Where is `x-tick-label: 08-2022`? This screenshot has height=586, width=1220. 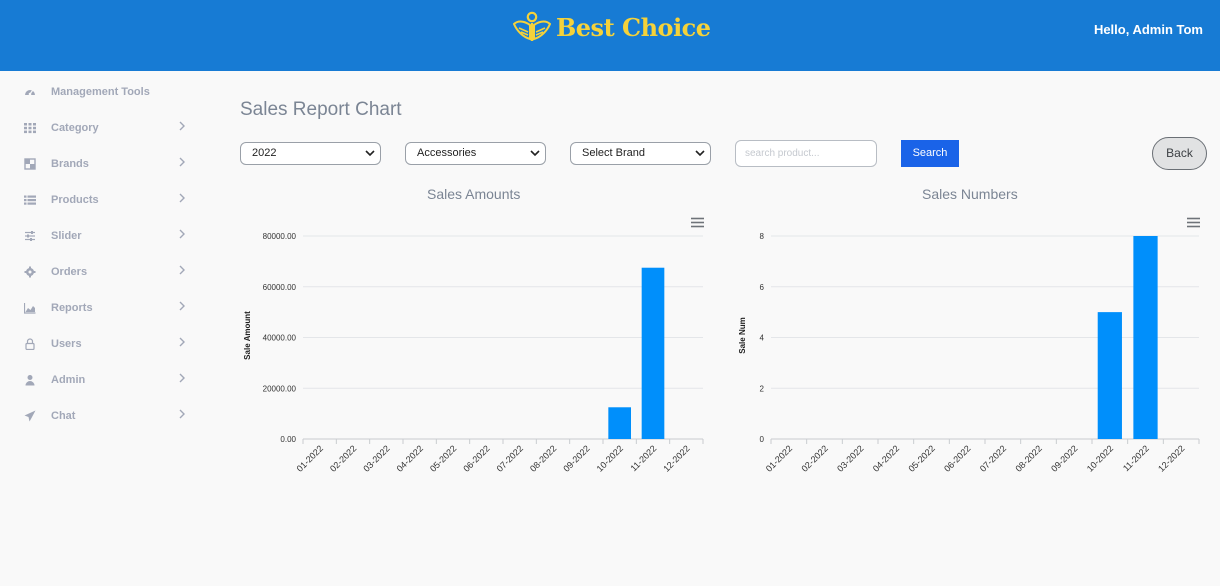 x-tick-label: 08-2022 is located at coordinates (1028, 458).